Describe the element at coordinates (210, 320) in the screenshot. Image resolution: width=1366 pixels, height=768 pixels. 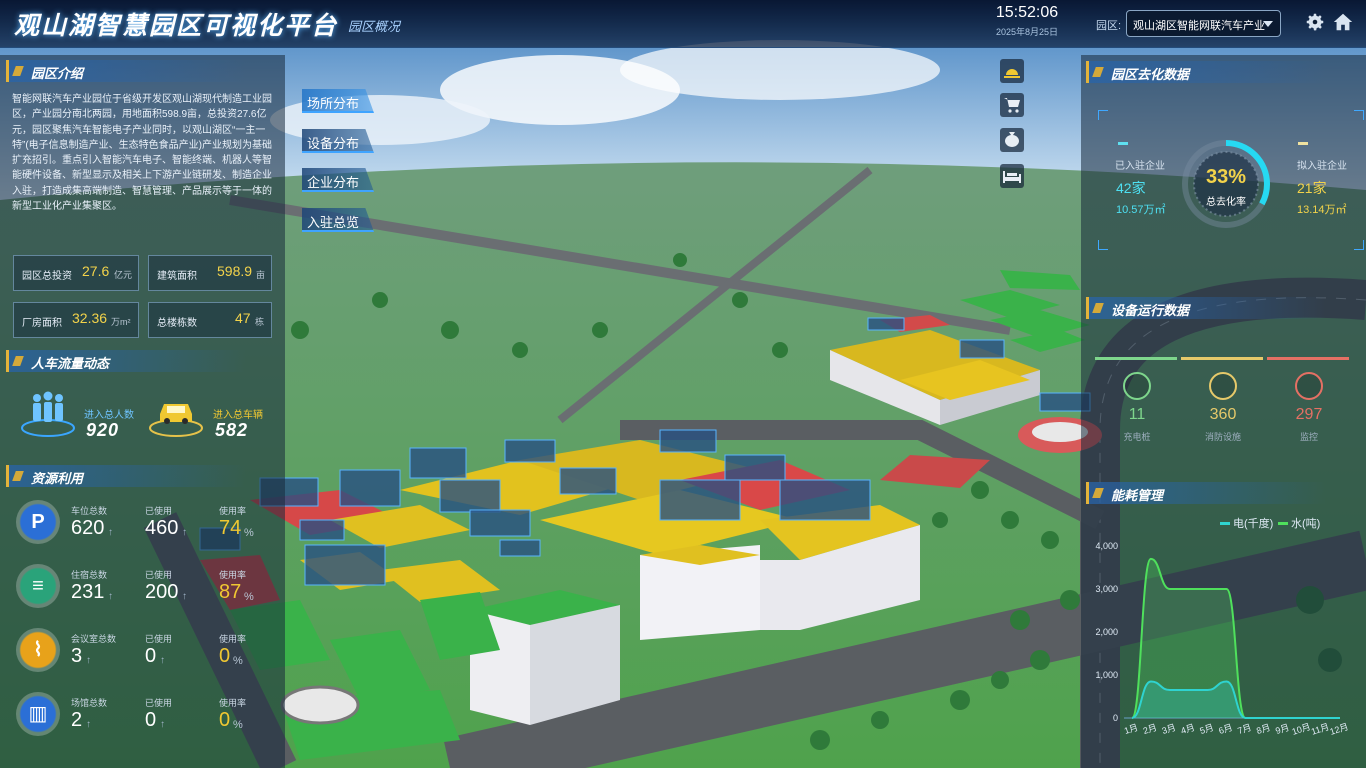
I see `stat-building-count: 总楼栋数 47 栋` at that location.